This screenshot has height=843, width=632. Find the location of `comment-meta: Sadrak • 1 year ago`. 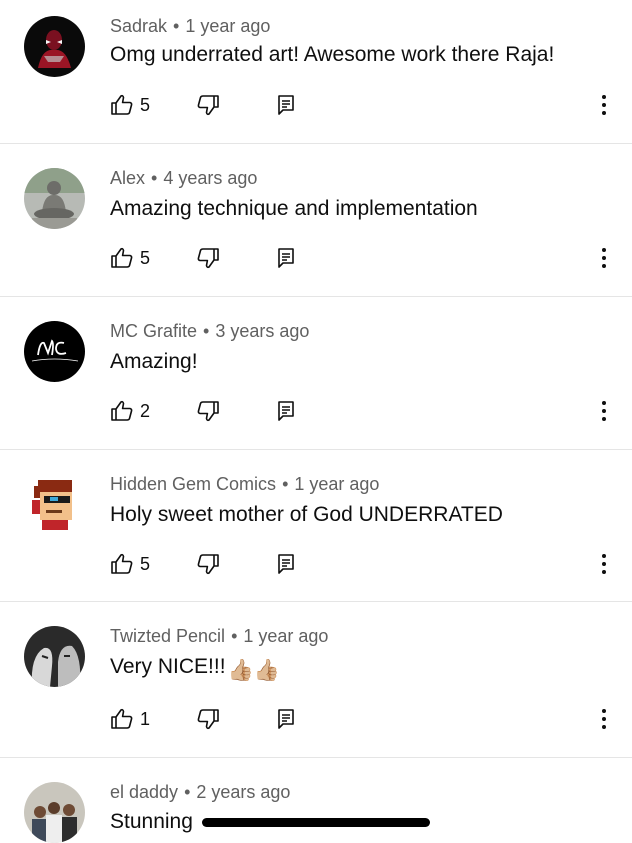

comment-meta: Sadrak • 1 year ago is located at coordinates (190, 26).